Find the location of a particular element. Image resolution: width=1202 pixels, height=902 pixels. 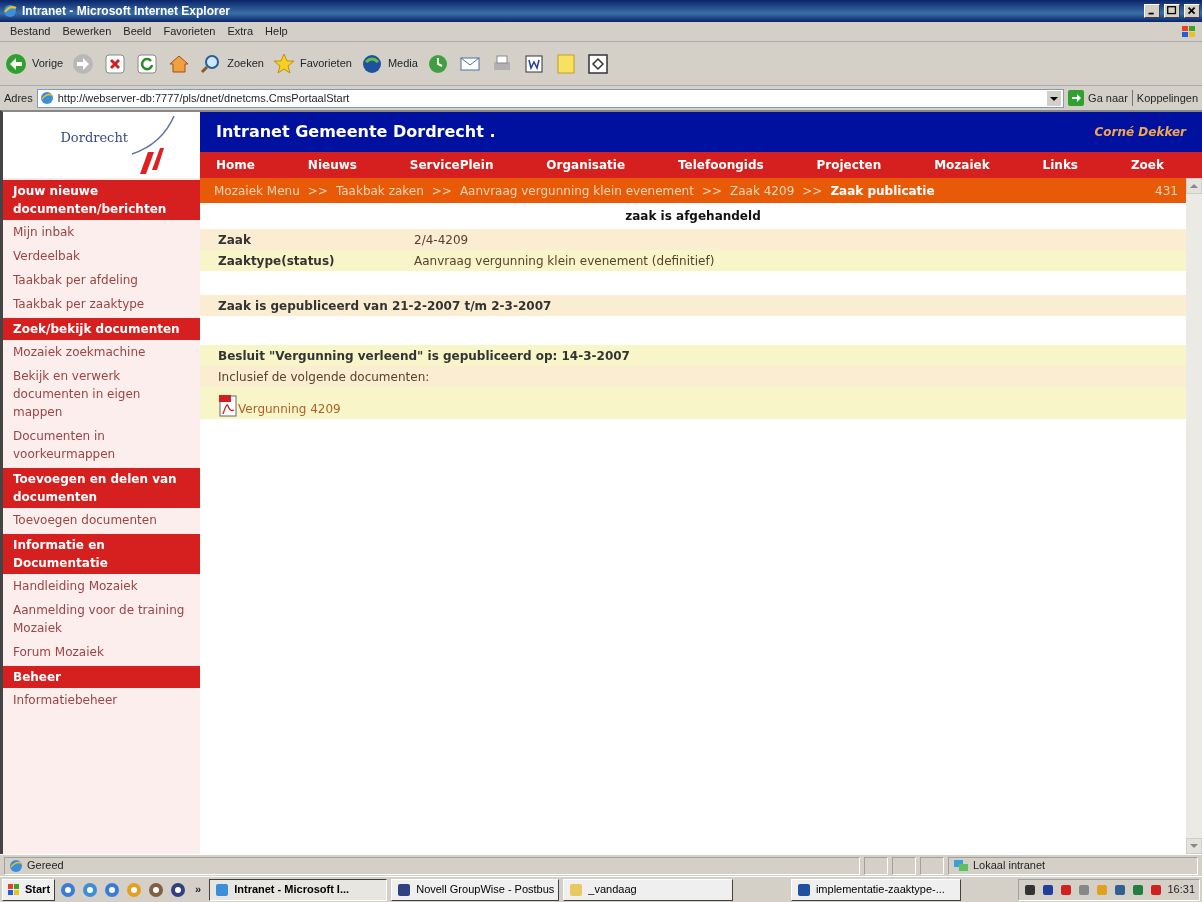

network-icon is located at coordinates (961, 865).